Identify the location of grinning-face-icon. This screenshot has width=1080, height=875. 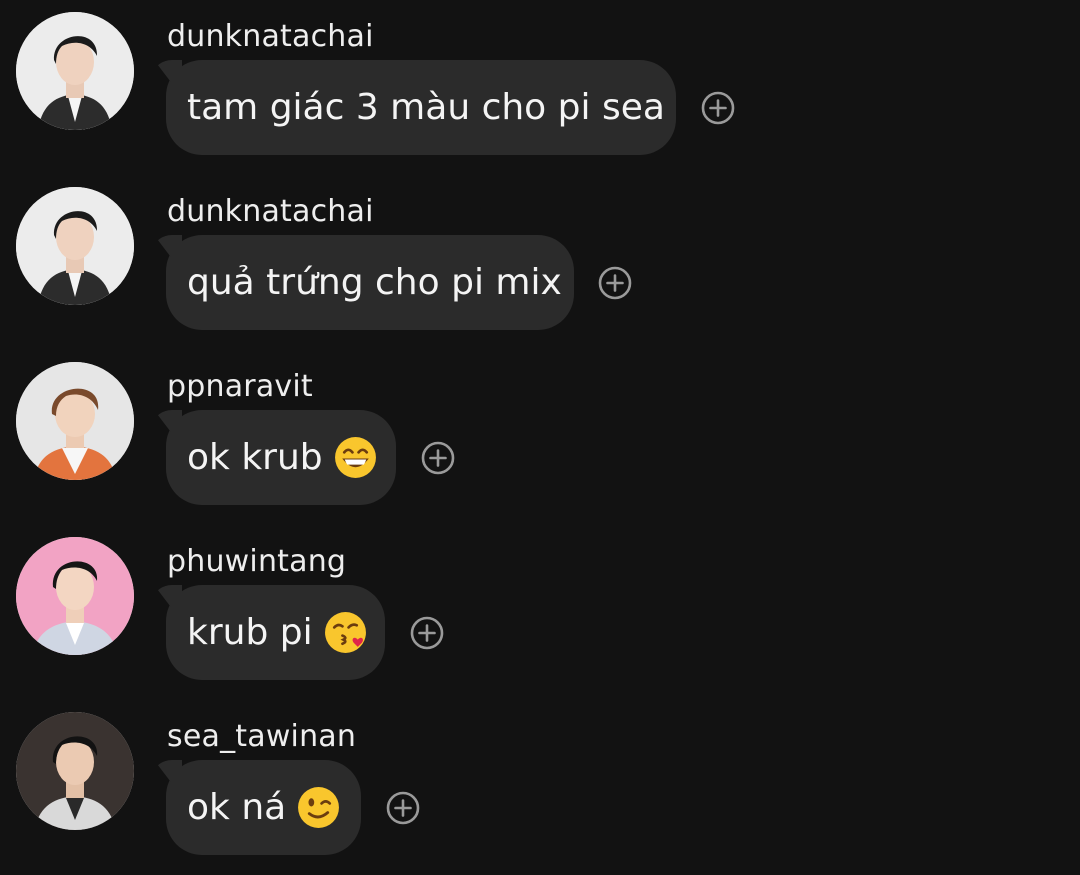
(355, 457).